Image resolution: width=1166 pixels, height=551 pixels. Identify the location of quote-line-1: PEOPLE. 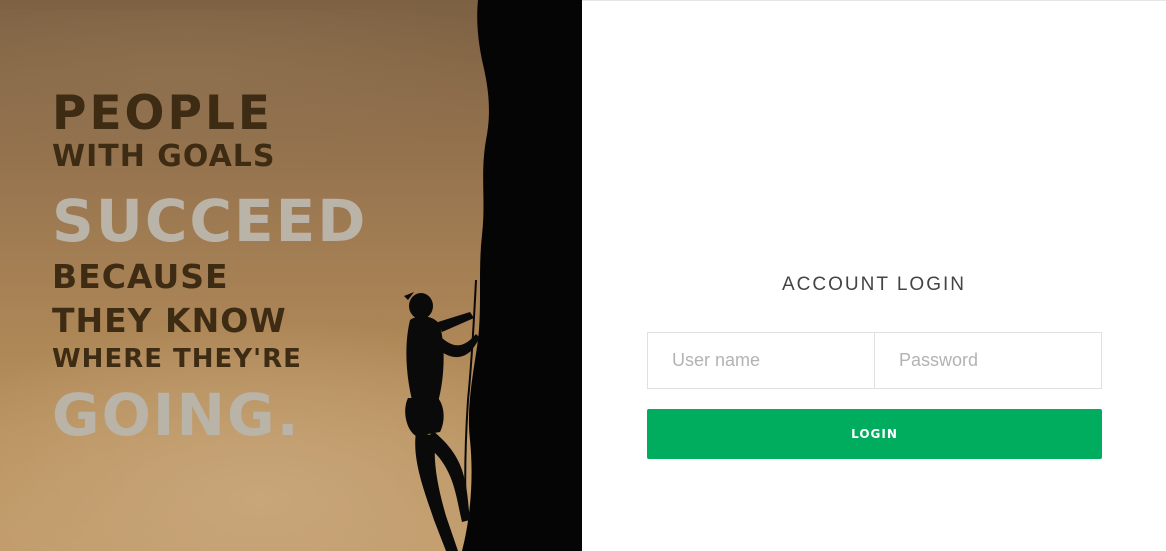
(163, 113).